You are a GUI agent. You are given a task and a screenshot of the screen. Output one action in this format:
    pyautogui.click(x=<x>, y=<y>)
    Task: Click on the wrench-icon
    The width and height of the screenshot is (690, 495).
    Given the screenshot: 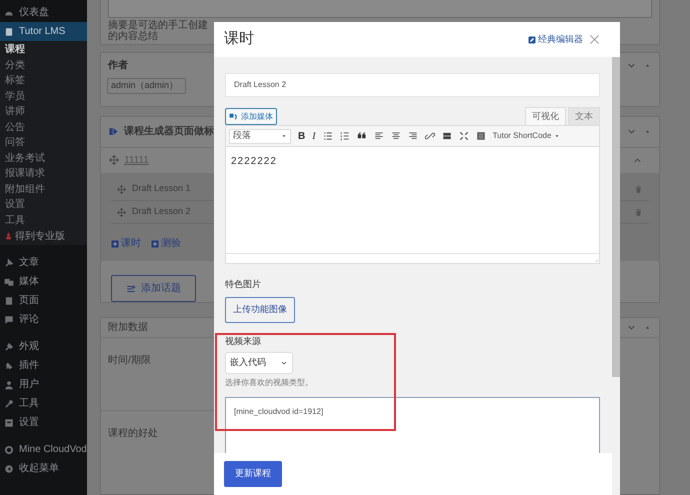 What is the action you would take?
    pyautogui.click(x=9, y=403)
    